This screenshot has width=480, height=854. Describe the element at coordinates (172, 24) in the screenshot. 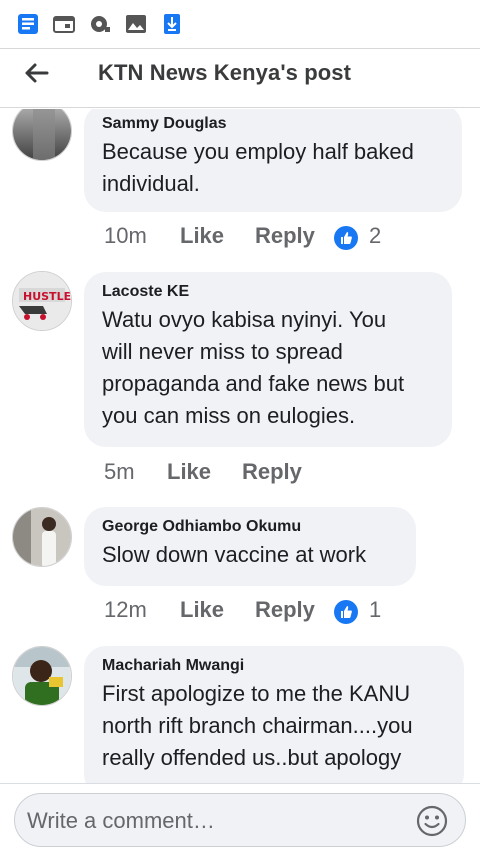

I see `download-icon` at that location.